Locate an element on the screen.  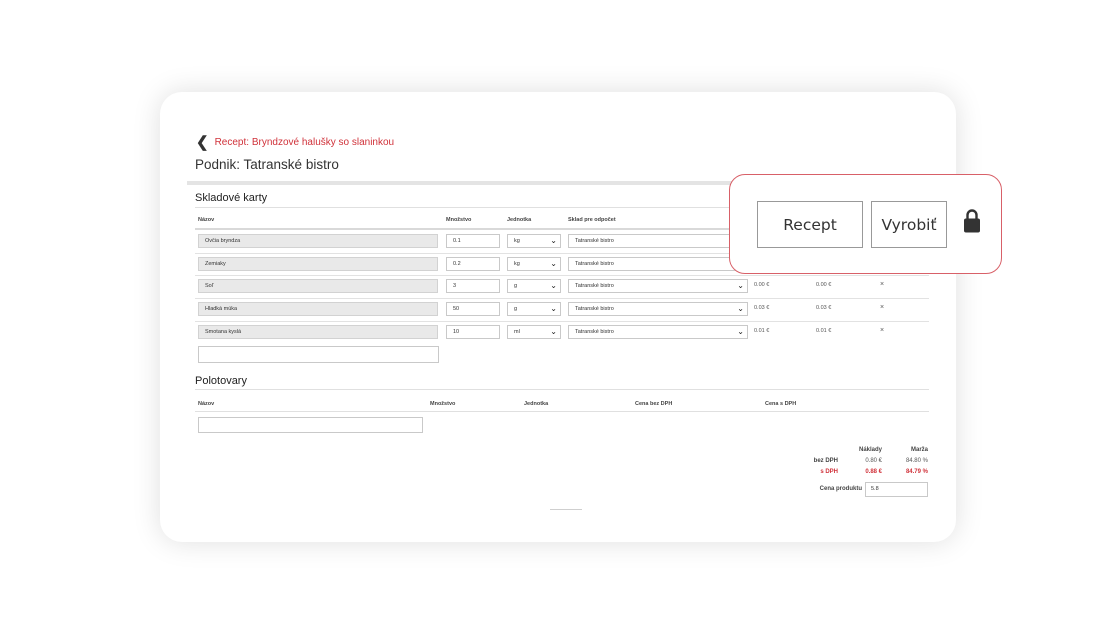
stock-section-title: Skladové karty is located at coordinates (231, 198).